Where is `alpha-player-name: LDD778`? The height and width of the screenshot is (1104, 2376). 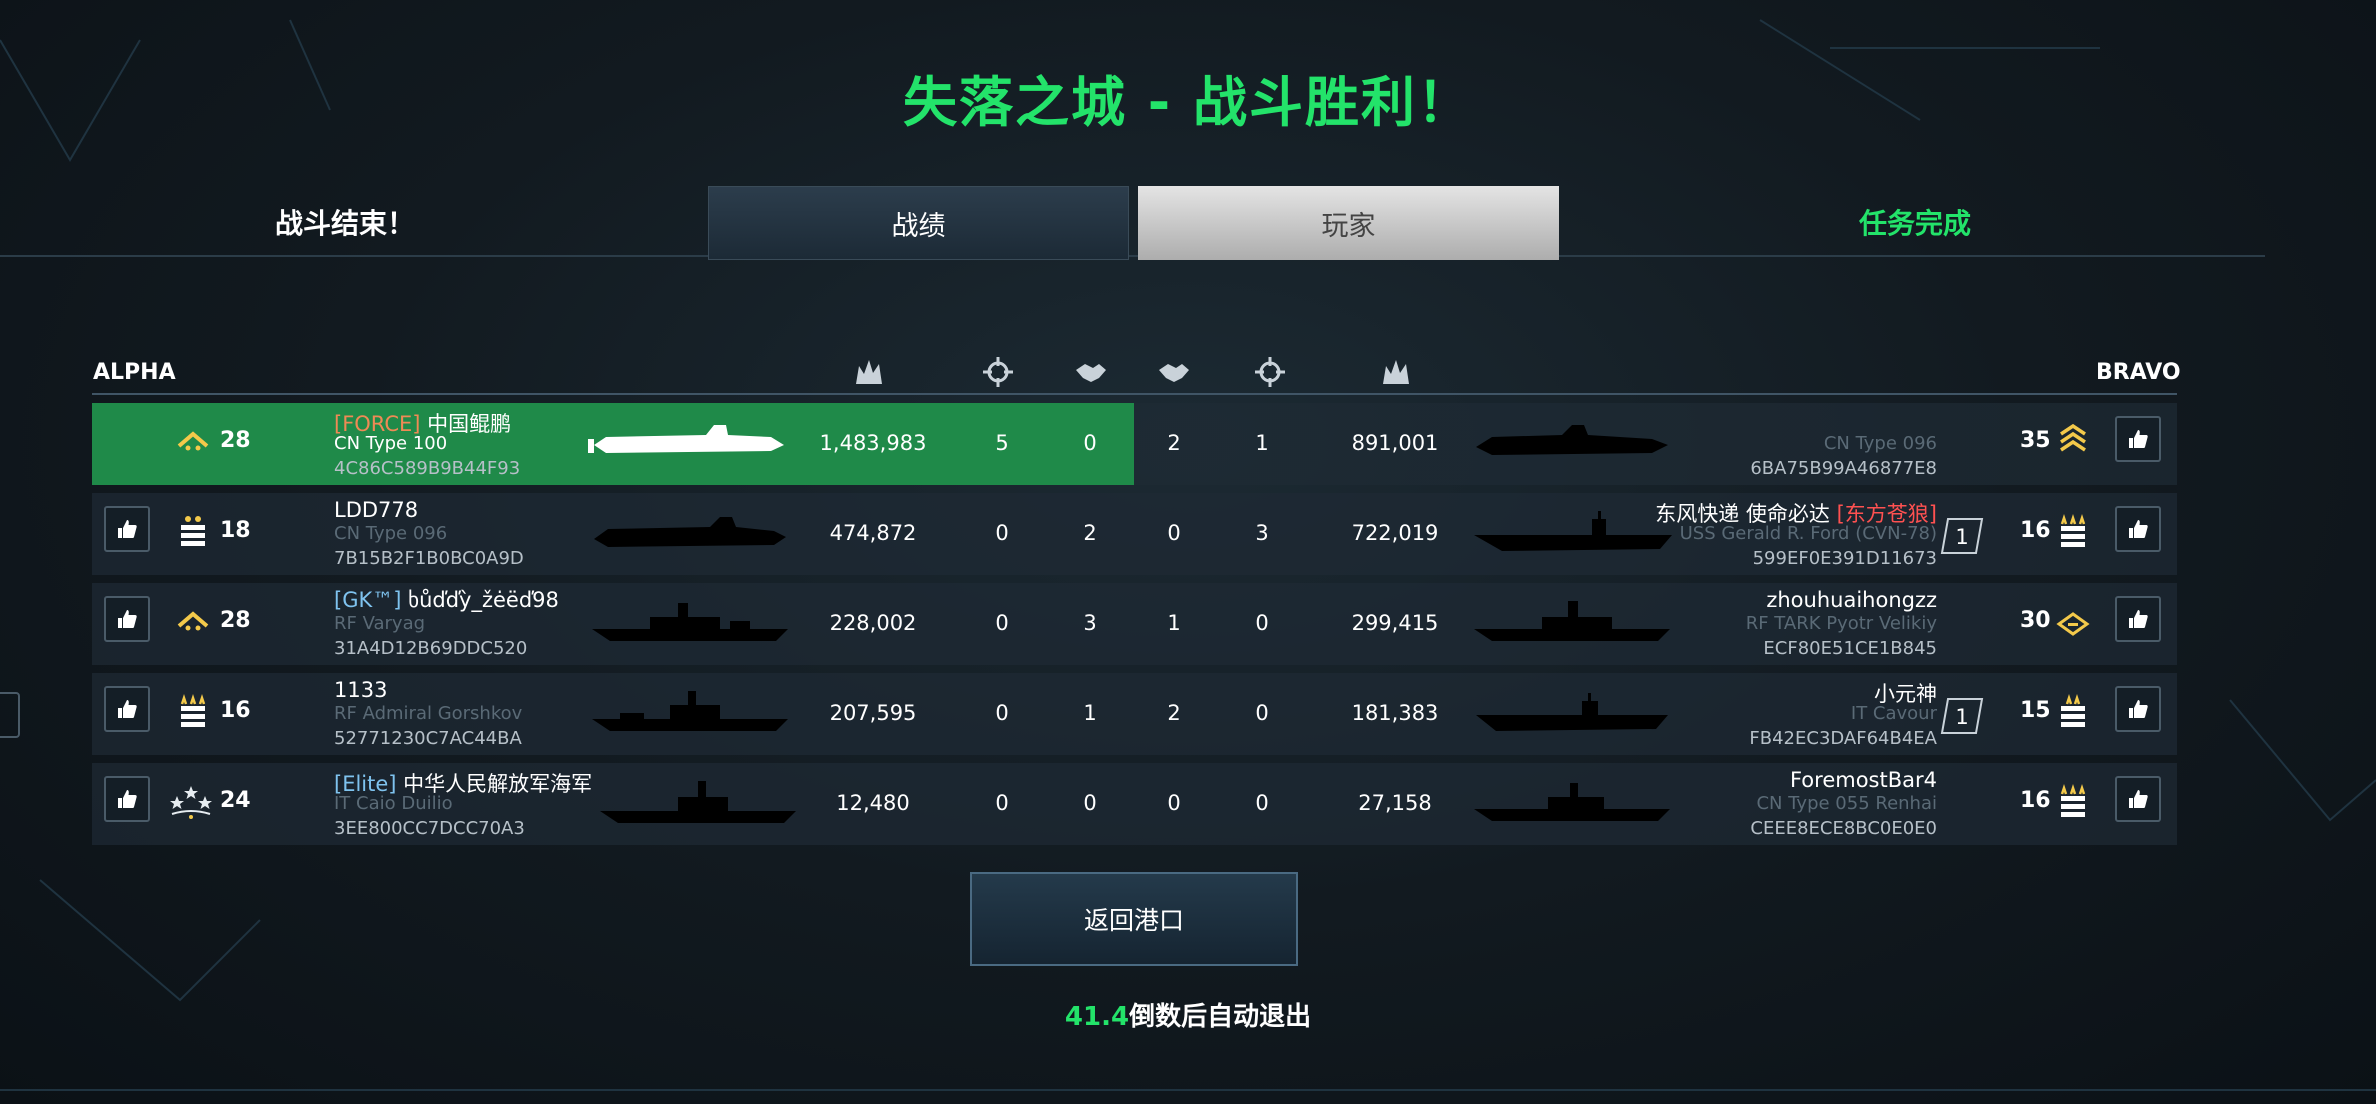
alpha-player-name: LDD778 is located at coordinates (376, 510).